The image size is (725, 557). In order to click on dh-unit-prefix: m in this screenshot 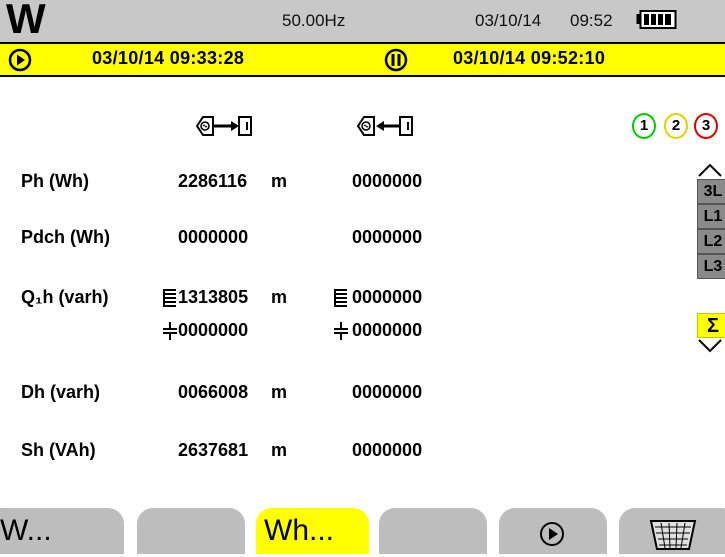, I will do `click(279, 392)`.